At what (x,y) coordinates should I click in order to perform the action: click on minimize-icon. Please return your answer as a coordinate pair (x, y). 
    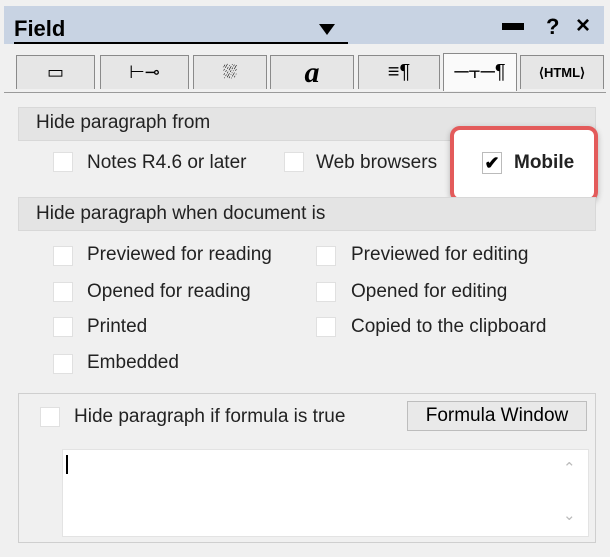
    Looking at the image, I should click on (513, 26).